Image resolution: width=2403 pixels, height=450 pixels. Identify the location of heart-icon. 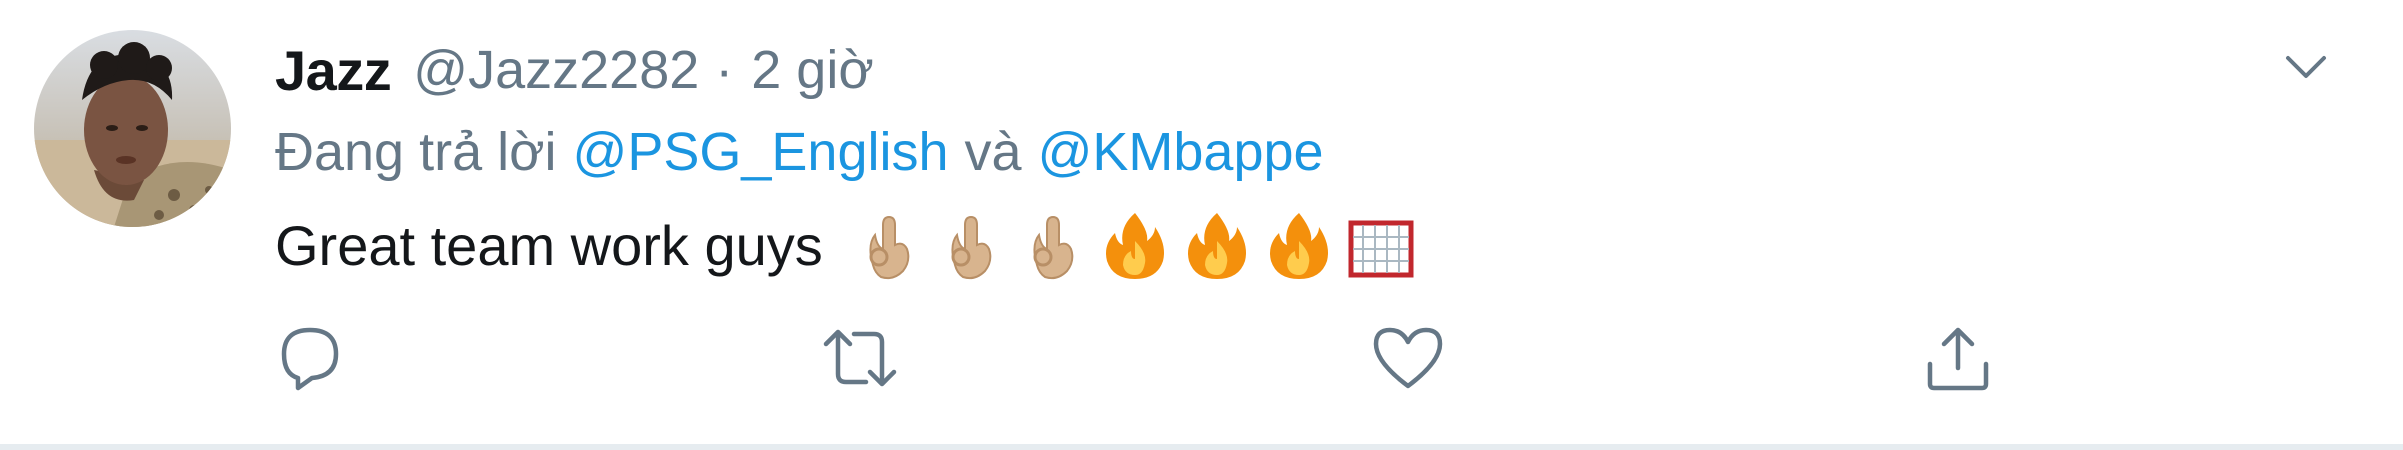
(1408, 358).